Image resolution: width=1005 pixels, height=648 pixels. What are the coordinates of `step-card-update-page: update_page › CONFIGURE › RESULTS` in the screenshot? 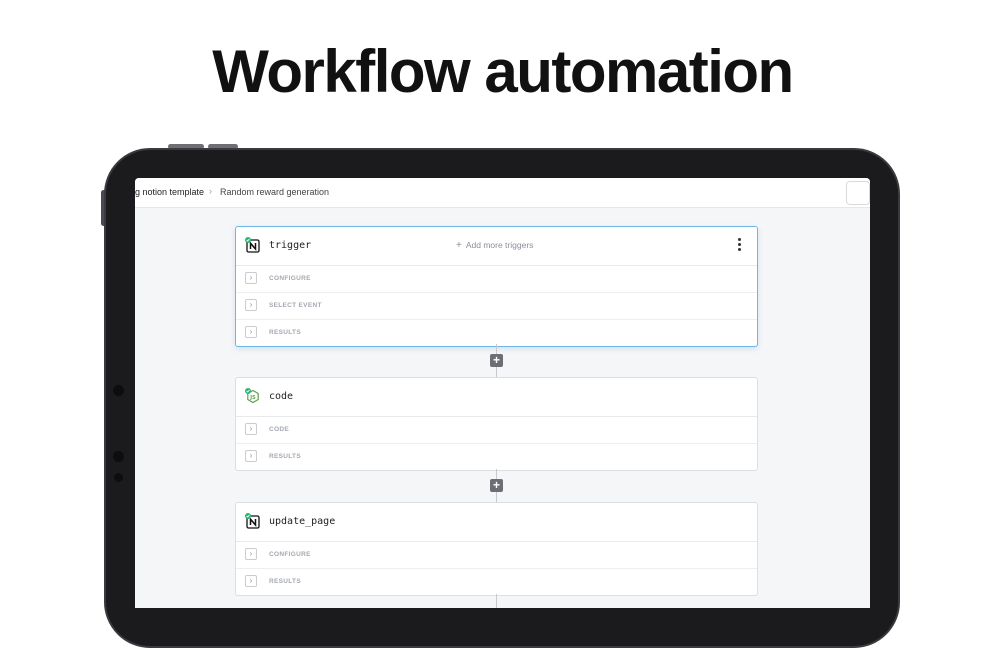 It's located at (496, 549).